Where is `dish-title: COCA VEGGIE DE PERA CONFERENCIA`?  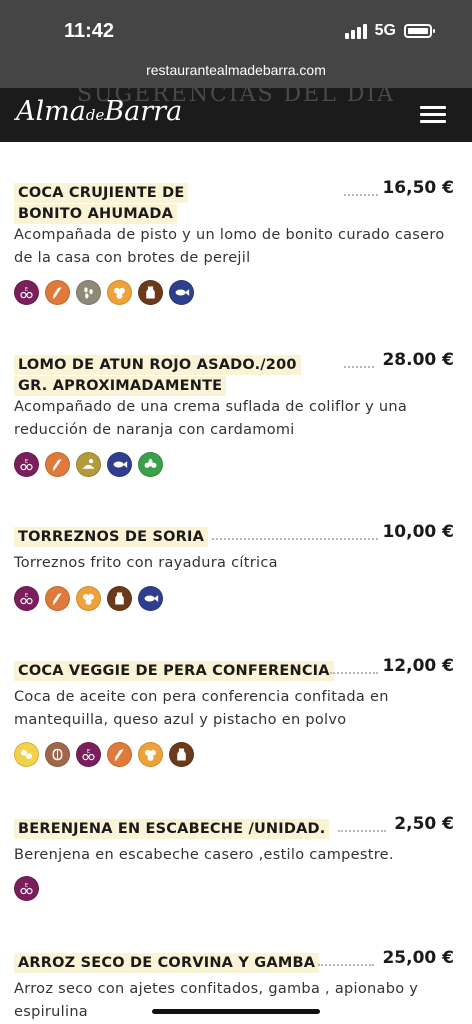
dish-title: COCA VEGGIE DE PERA CONFERENCIA is located at coordinates (174, 671).